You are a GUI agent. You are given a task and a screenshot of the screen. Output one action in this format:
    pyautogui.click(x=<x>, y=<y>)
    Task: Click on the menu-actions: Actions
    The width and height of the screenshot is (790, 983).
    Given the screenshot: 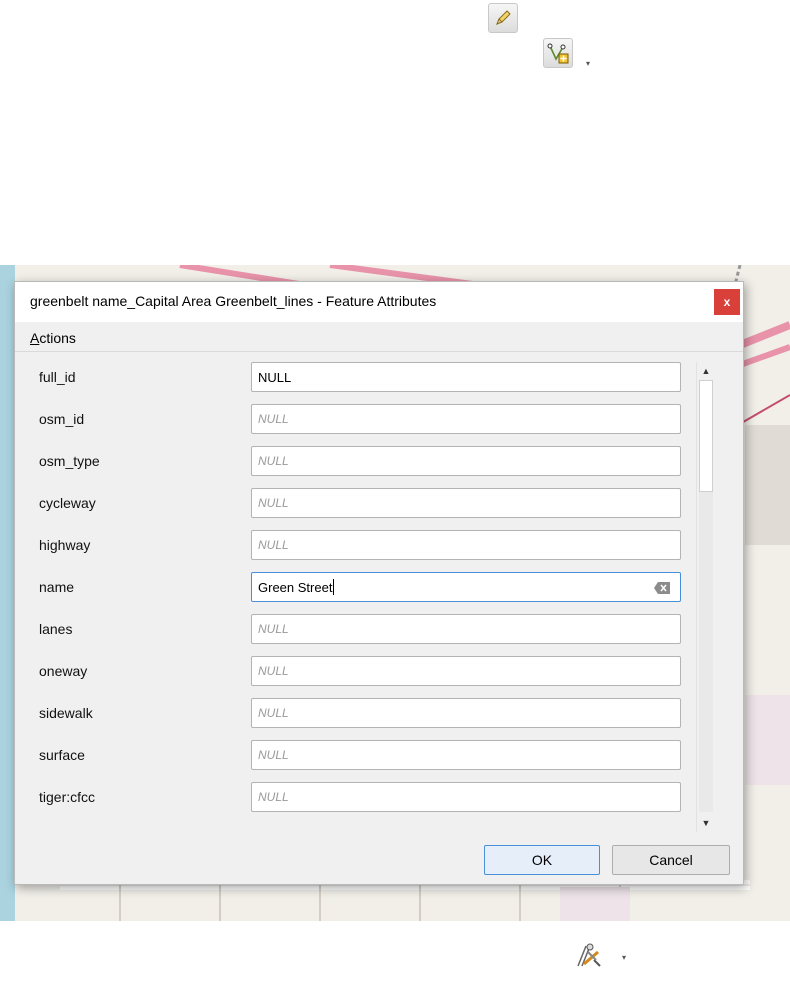 What is the action you would take?
    pyautogui.click(x=53, y=338)
    